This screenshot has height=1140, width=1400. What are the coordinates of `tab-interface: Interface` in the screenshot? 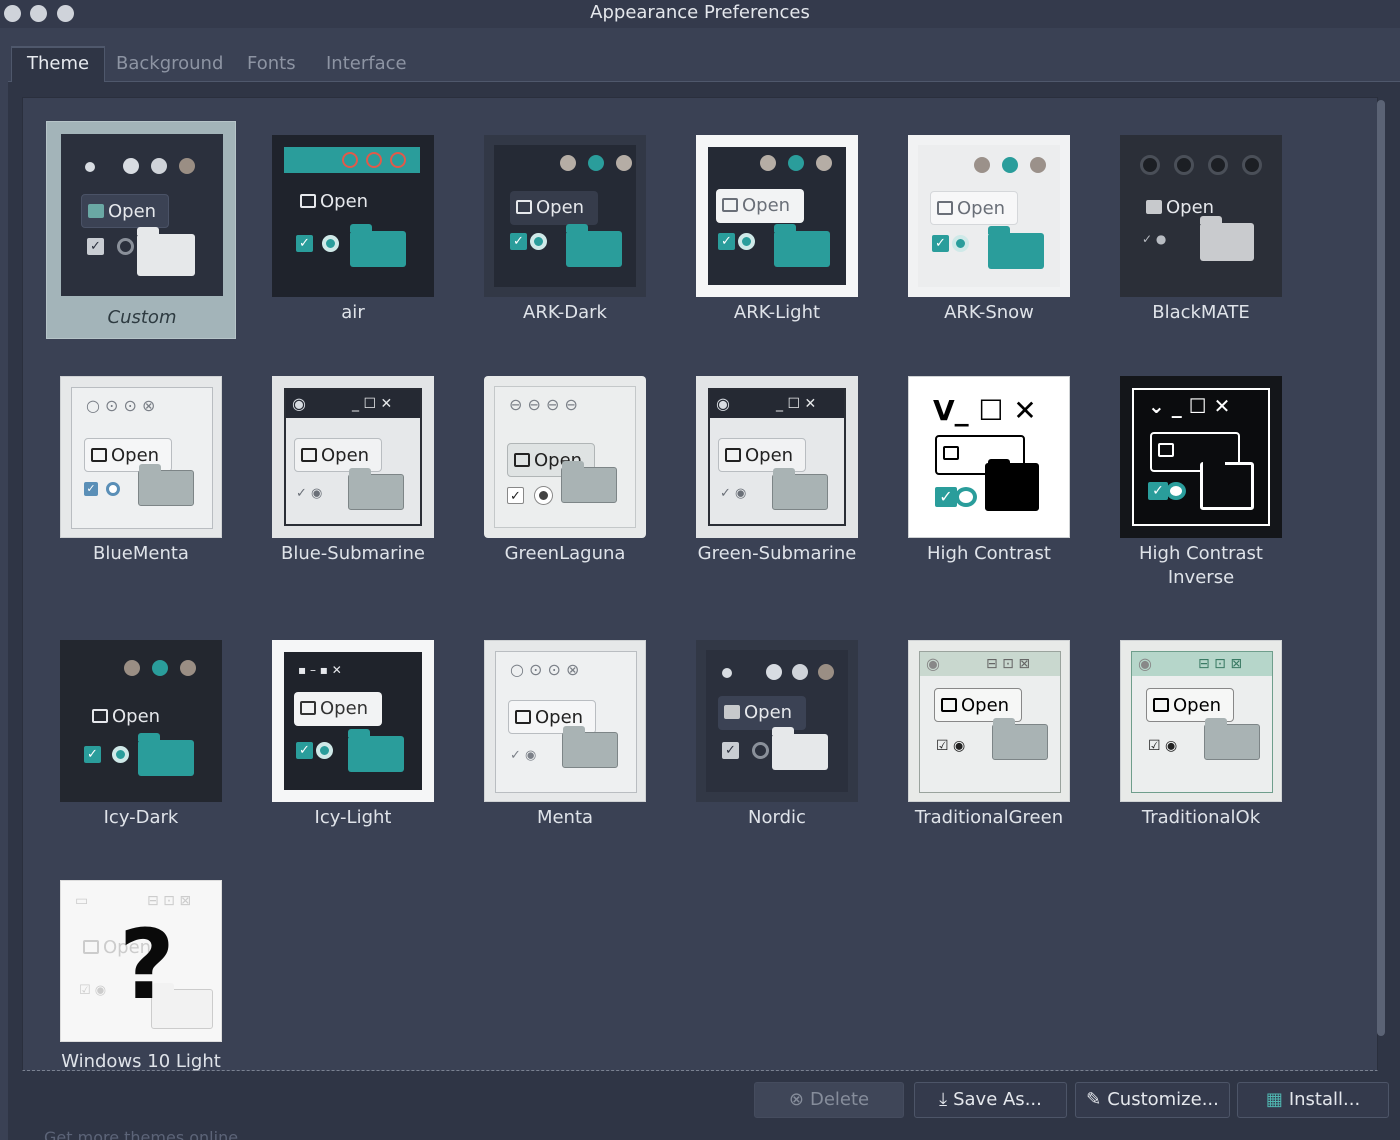 It's located at (366, 64).